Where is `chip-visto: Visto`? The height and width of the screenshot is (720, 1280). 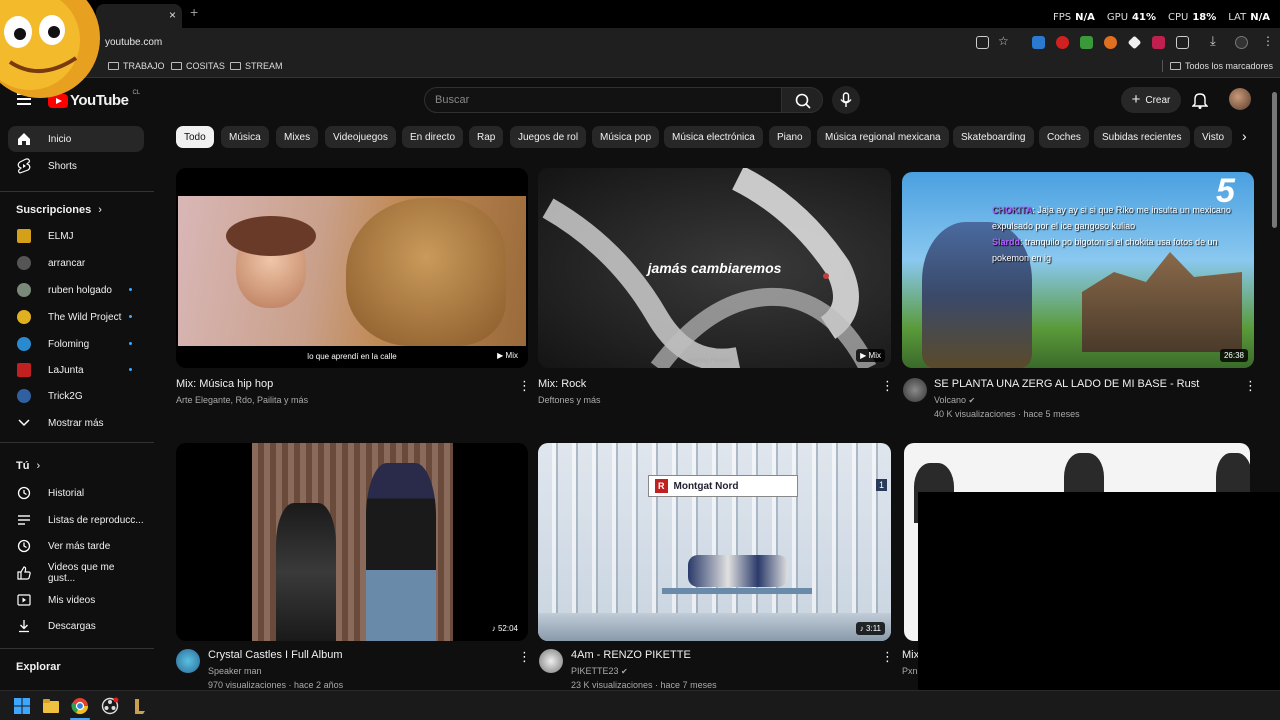 chip-visto: Visto is located at coordinates (1213, 137).